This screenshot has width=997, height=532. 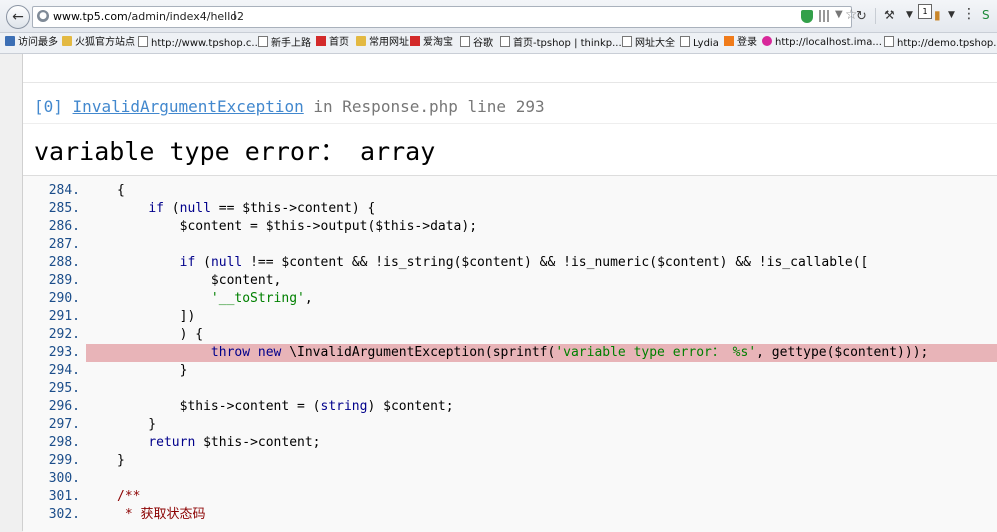 What do you see at coordinates (445, 17) in the screenshot?
I see `address-bar: ● www.tp5.com/admin/index4/hello2 I ▼ ☆` at bounding box center [445, 17].